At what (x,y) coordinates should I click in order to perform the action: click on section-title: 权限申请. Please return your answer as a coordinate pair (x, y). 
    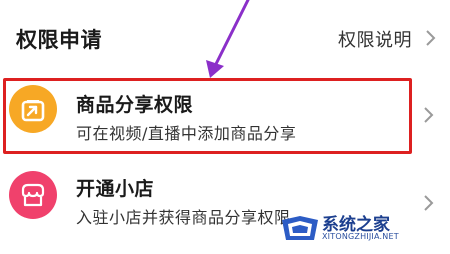
    Looking at the image, I should click on (59, 40).